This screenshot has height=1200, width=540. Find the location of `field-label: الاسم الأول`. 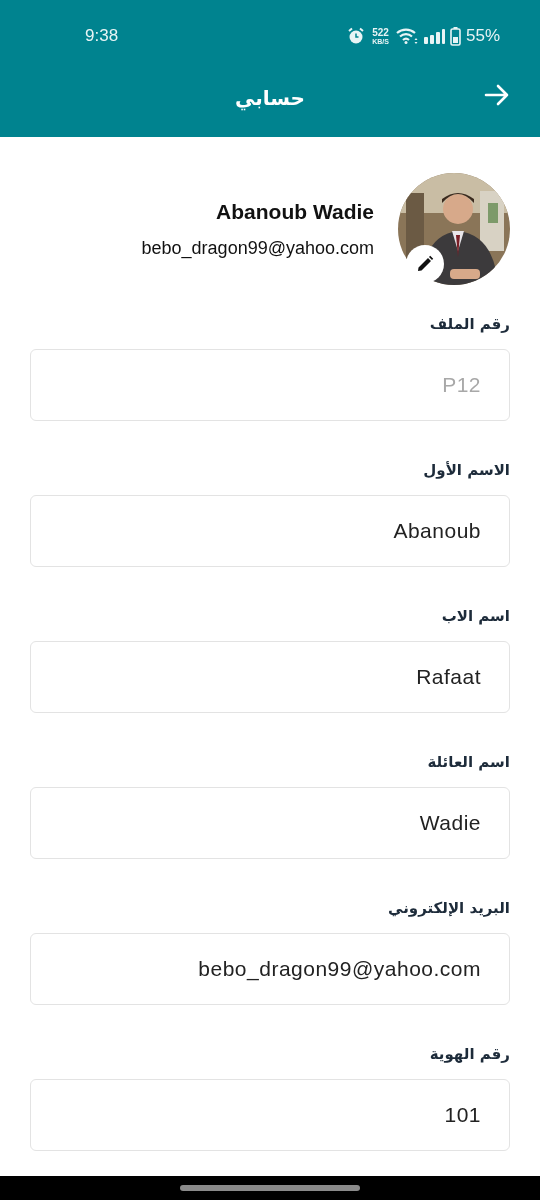

field-label: الاسم الأول is located at coordinates (466, 470).